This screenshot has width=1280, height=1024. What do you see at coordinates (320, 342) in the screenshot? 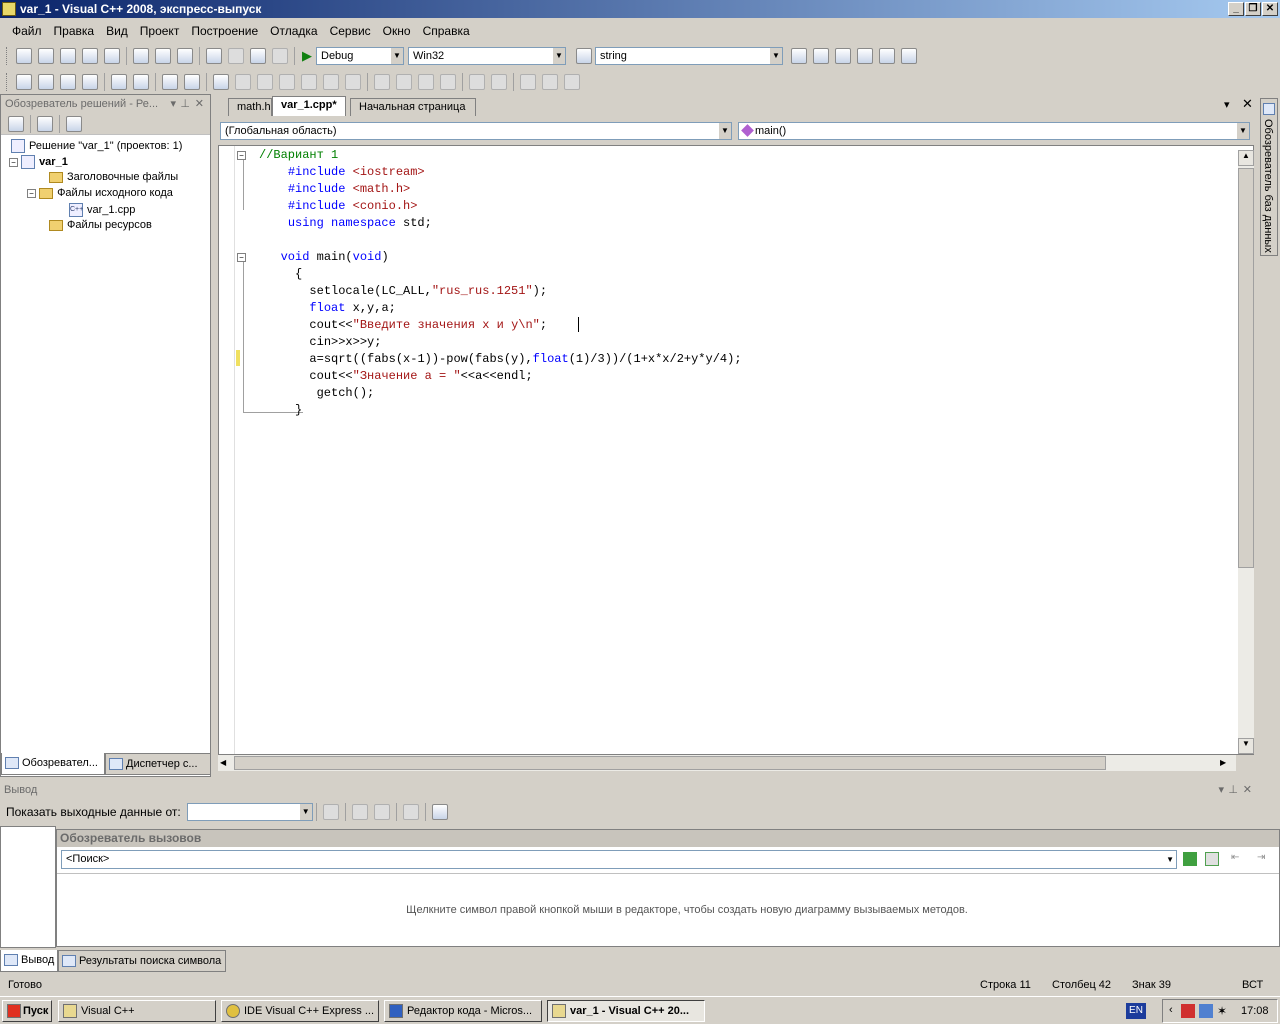
I see `code-line: cin>>x>>y;` at bounding box center [320, 342].